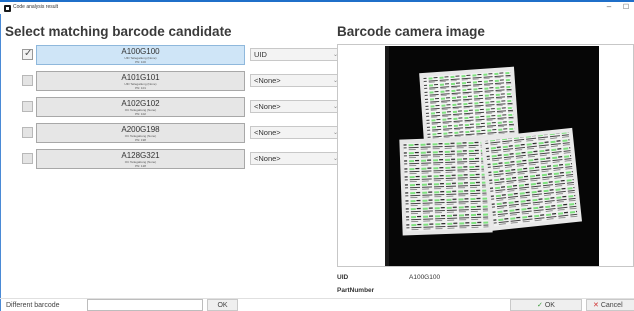 Image resolution: width=634 pixels, height=311 pixels. What do you see at coordinates (140, 129) in the screenshot?
I see `candidate-code: A200G198` at bounding box center [140, 129].